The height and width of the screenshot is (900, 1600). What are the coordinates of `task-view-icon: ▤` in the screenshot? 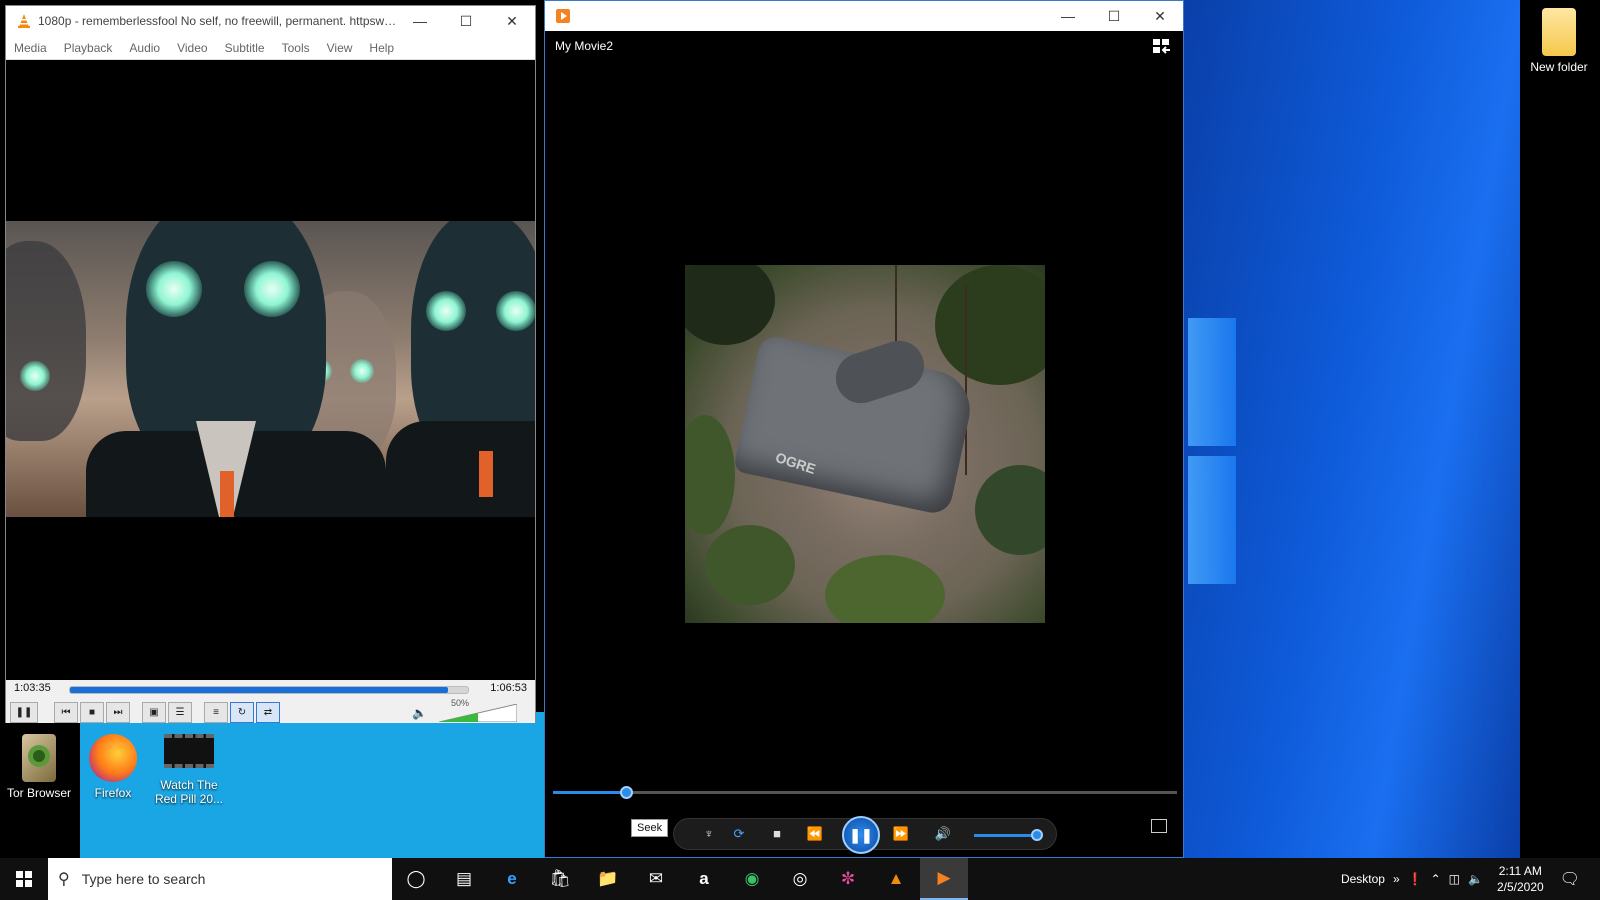 It's located at (464, 879).